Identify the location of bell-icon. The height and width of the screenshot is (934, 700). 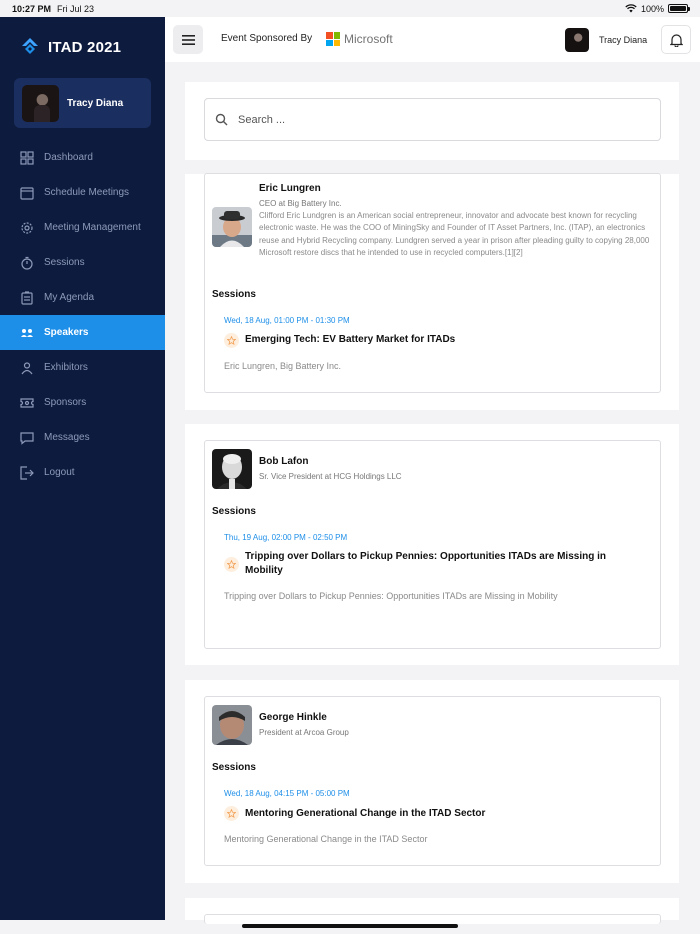
(676, 40).